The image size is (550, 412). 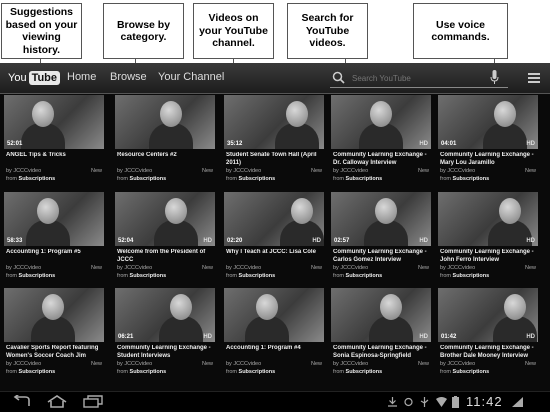 What do you see at coordinates (191, 77) in the screenshot?
I see `nav-your-channel: Your Channel` at bounding box center [191, 77].